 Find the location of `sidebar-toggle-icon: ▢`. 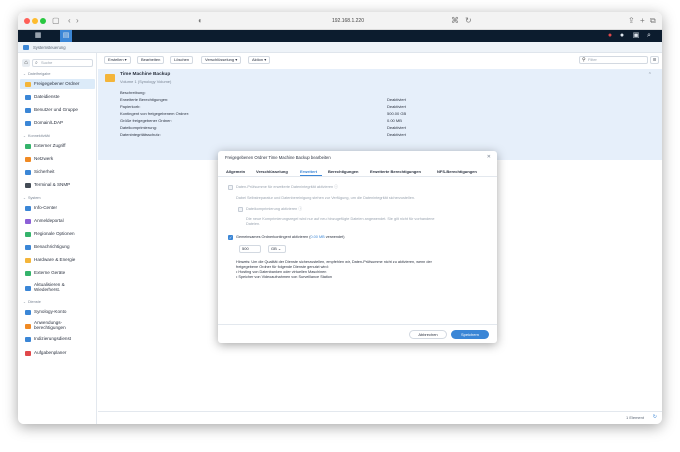

sidebar-toggle-icon: ▢ is located at coordinates (56, 21).